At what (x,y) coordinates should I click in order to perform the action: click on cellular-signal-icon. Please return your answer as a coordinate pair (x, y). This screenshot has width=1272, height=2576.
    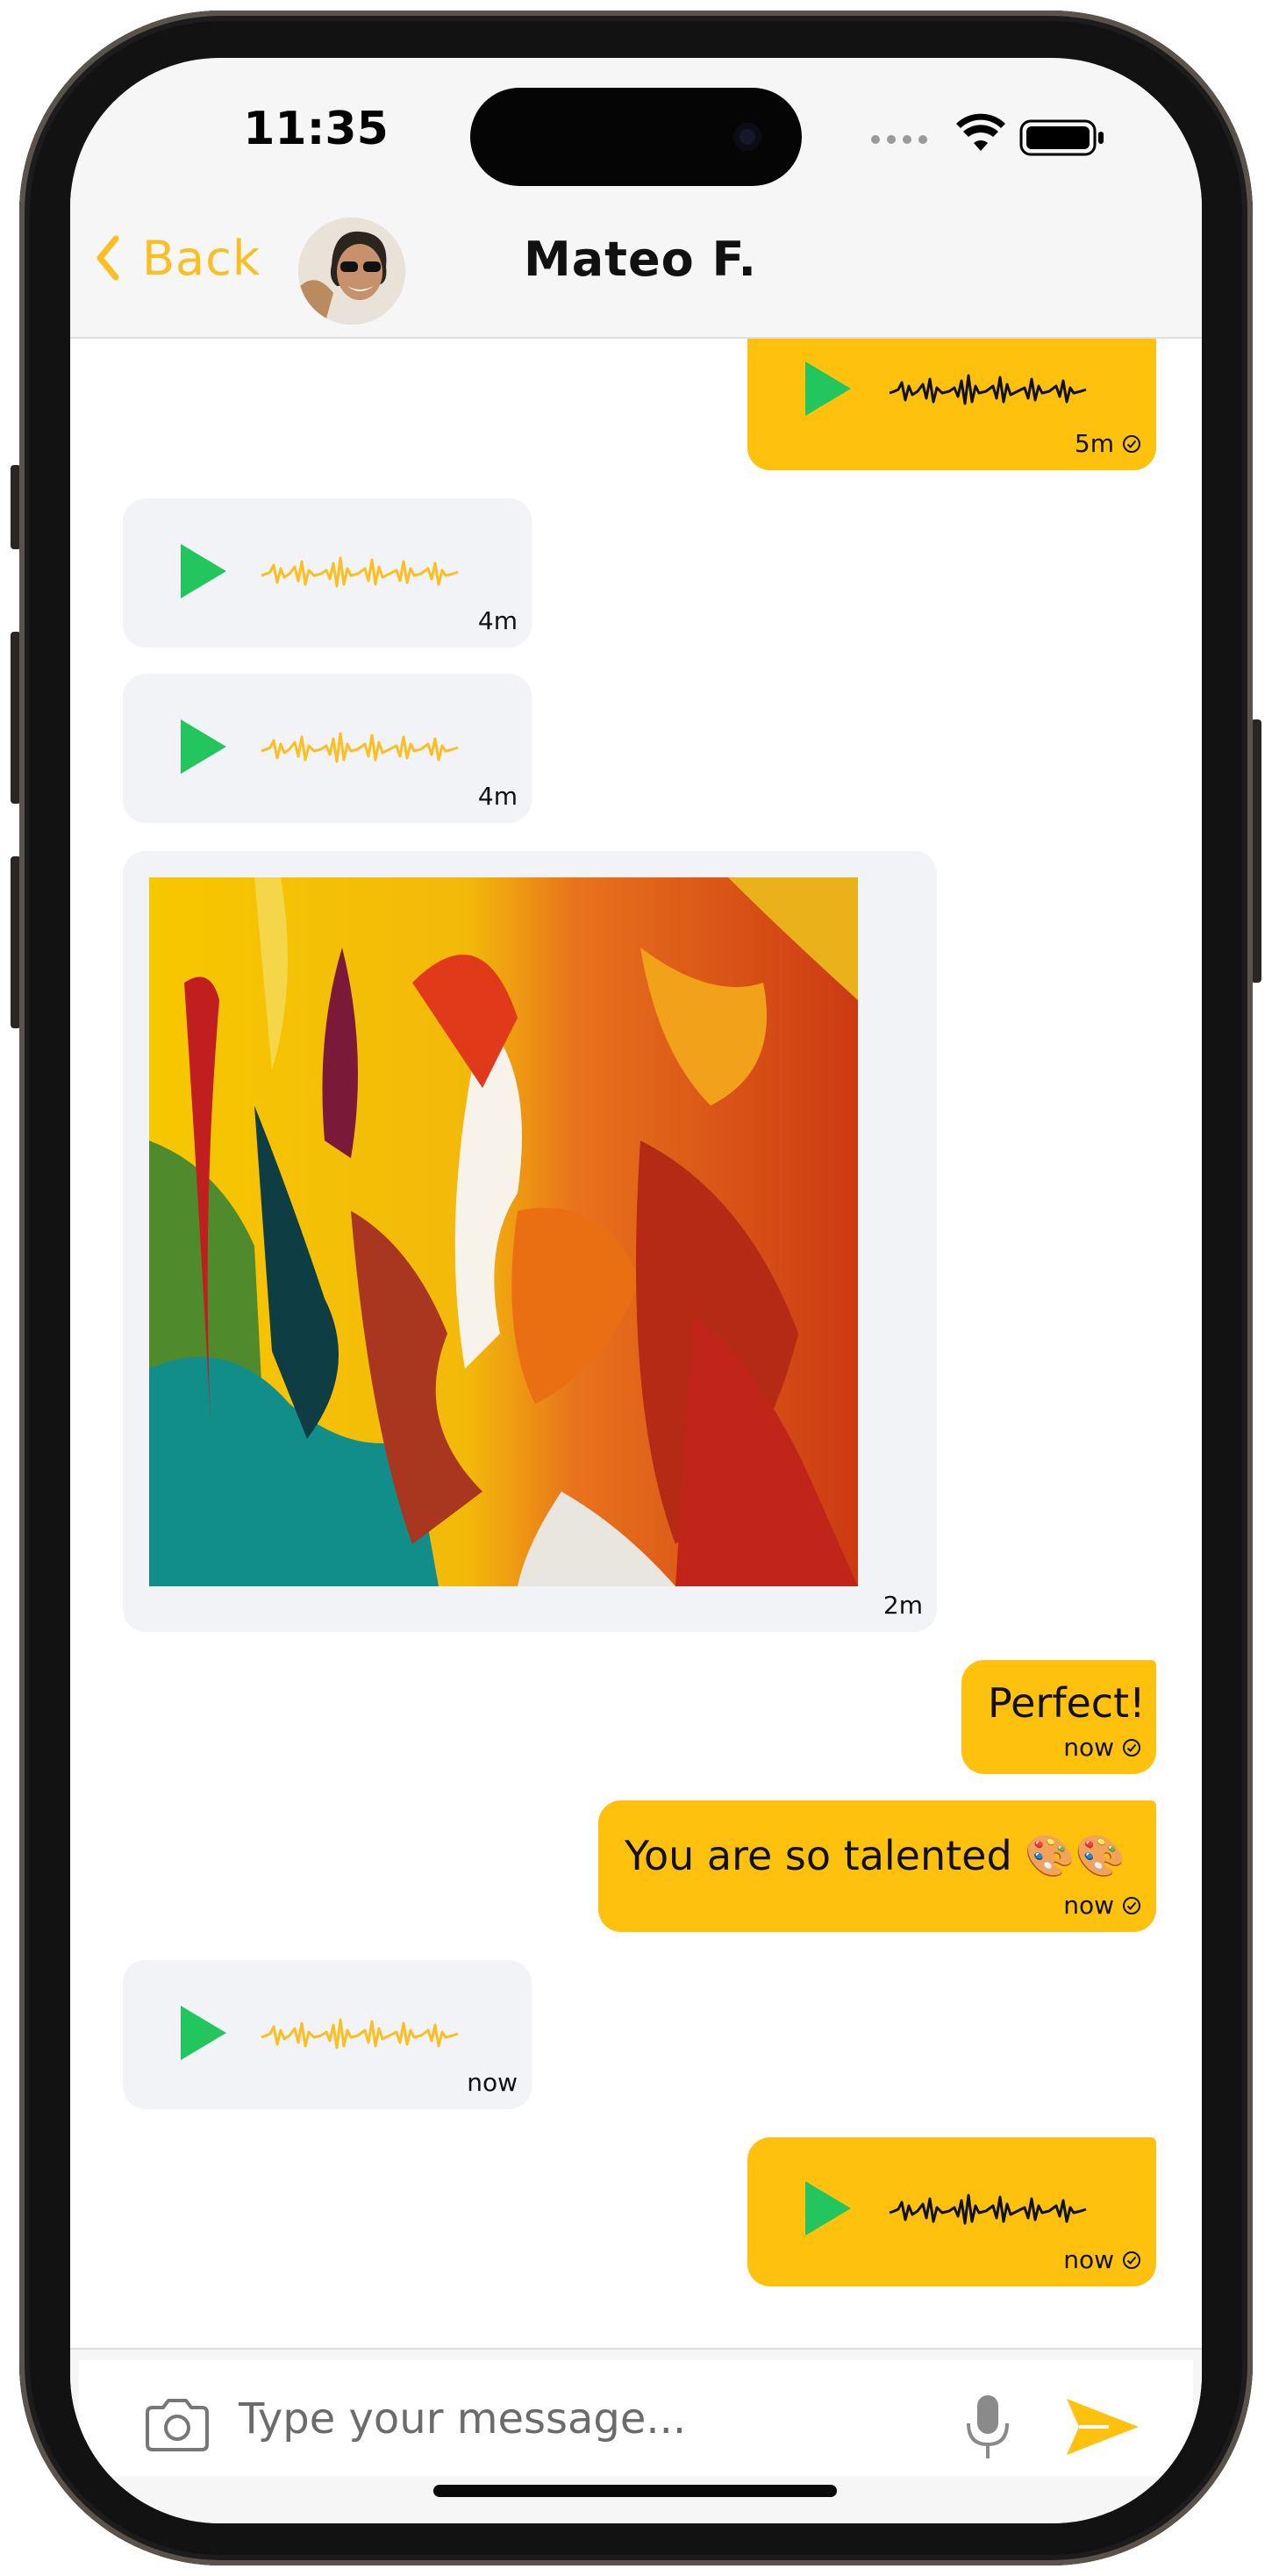
    Looking at the image, I should click on (899, 139).